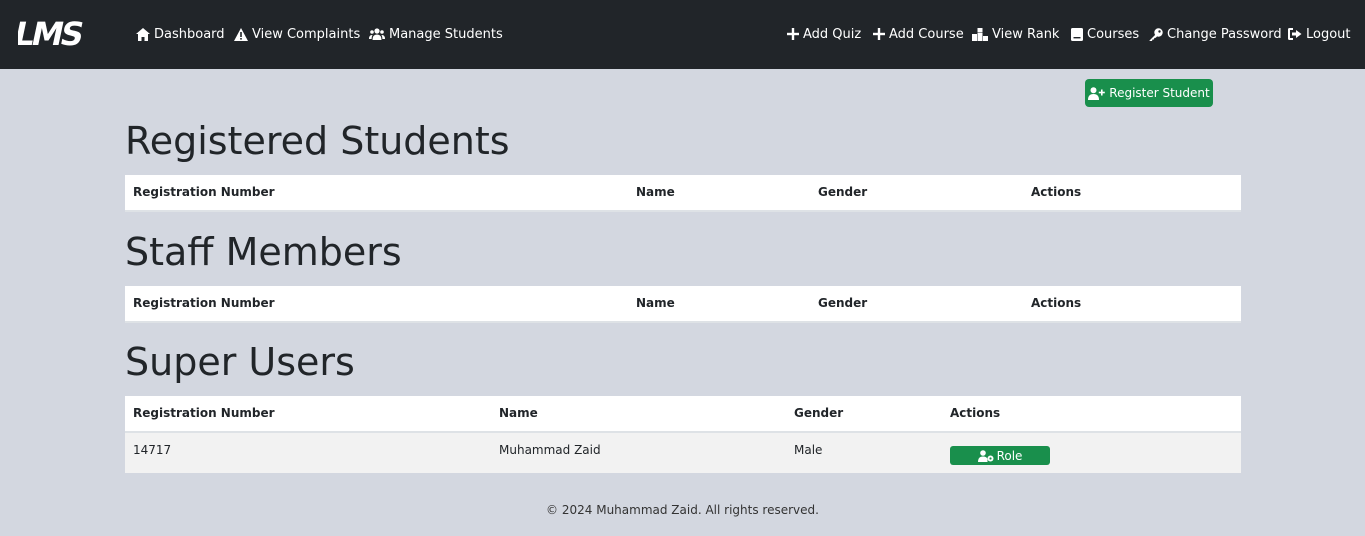 Image resolution: width=1365 pixels, height=536 pixels. I want to click on nav-view-rank-label: View Rank, so click(1026, 34).